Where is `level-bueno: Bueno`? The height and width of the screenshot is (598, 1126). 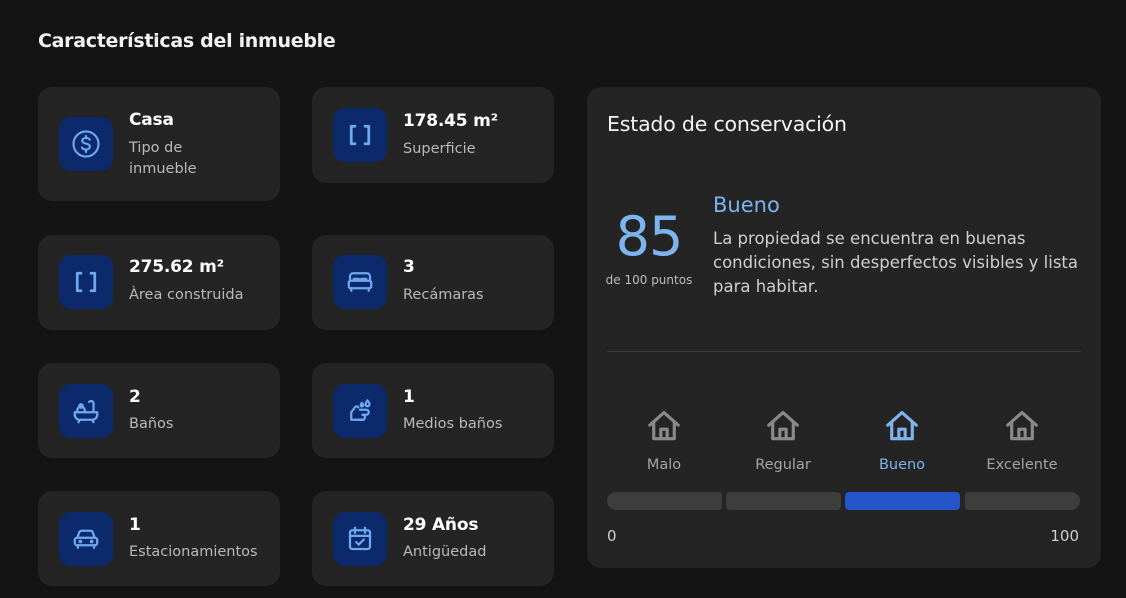 level-bueno: Bueno is located at coordinates (902, 440).